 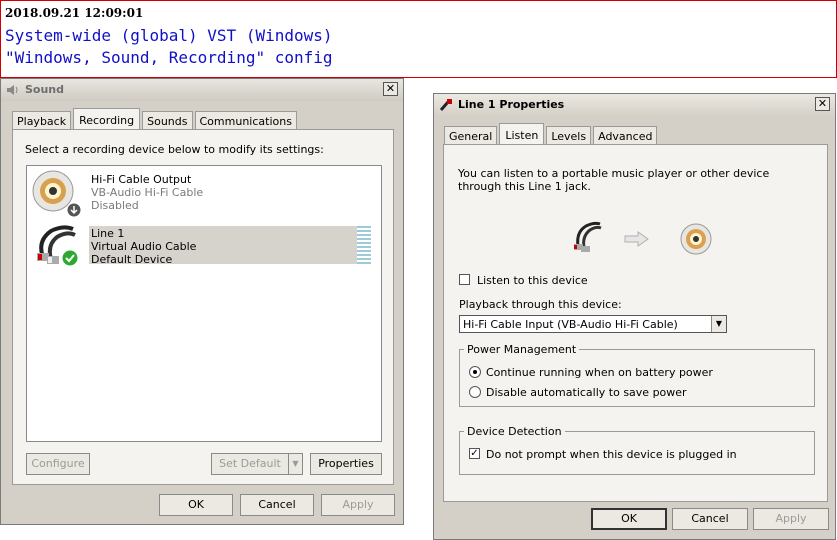 I want to click on tab-sounds: Sounds, so click(x=167, y=120).